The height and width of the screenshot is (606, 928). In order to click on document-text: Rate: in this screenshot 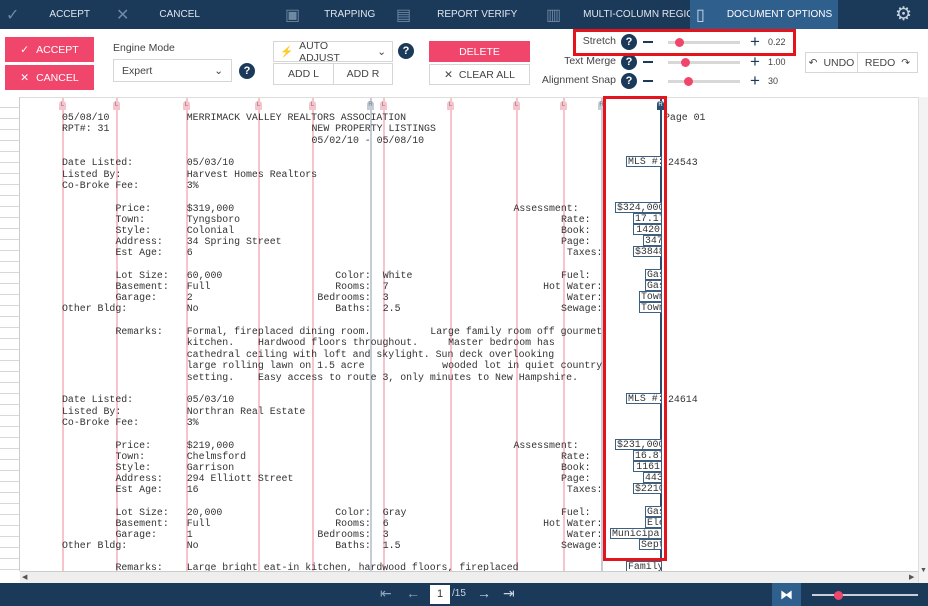, I will do `click(575, 456)`.